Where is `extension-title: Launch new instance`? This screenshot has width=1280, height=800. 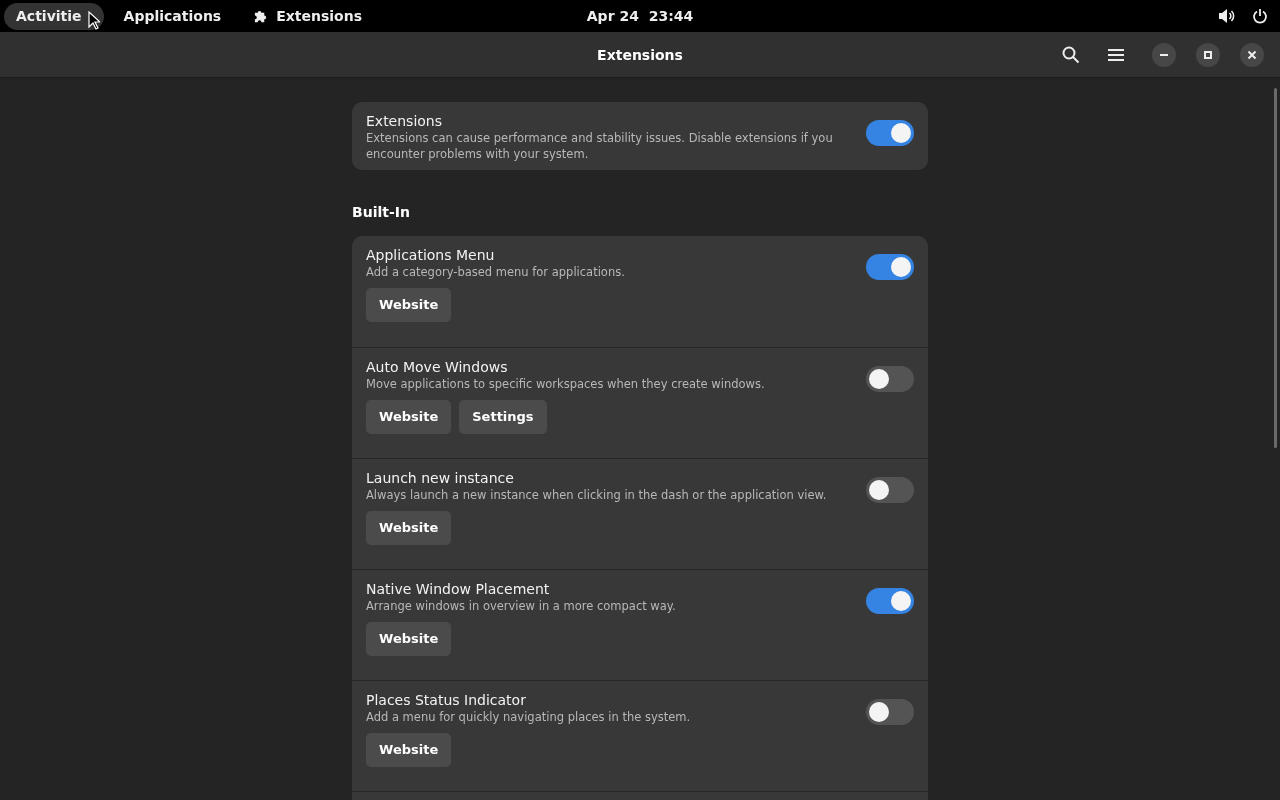 extension-title: Launch new instance is located at coordinates (440, 478).